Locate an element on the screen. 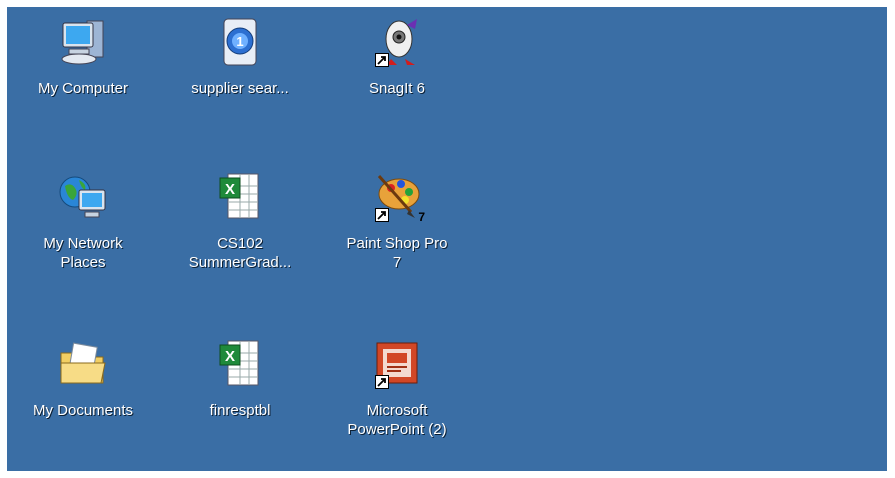 The width and height of the screenshot is (895, 478). snagit-icon is located at coordinates (397, 43).